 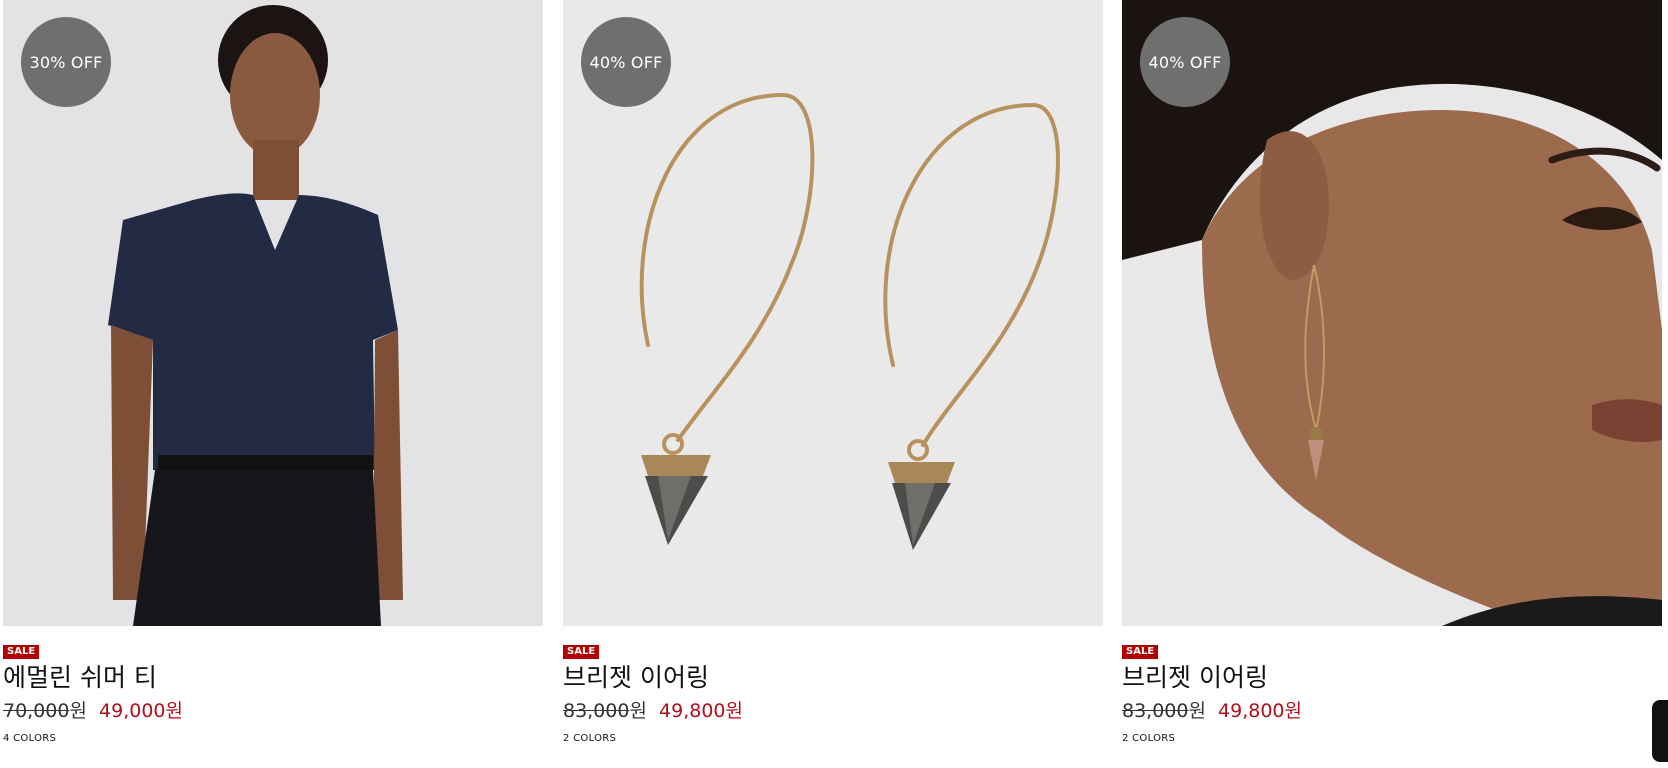 What do you see at coordinates (1660, 731) in the screenshot?
I see `floating-side-button` at bounding box center [1660, 731].